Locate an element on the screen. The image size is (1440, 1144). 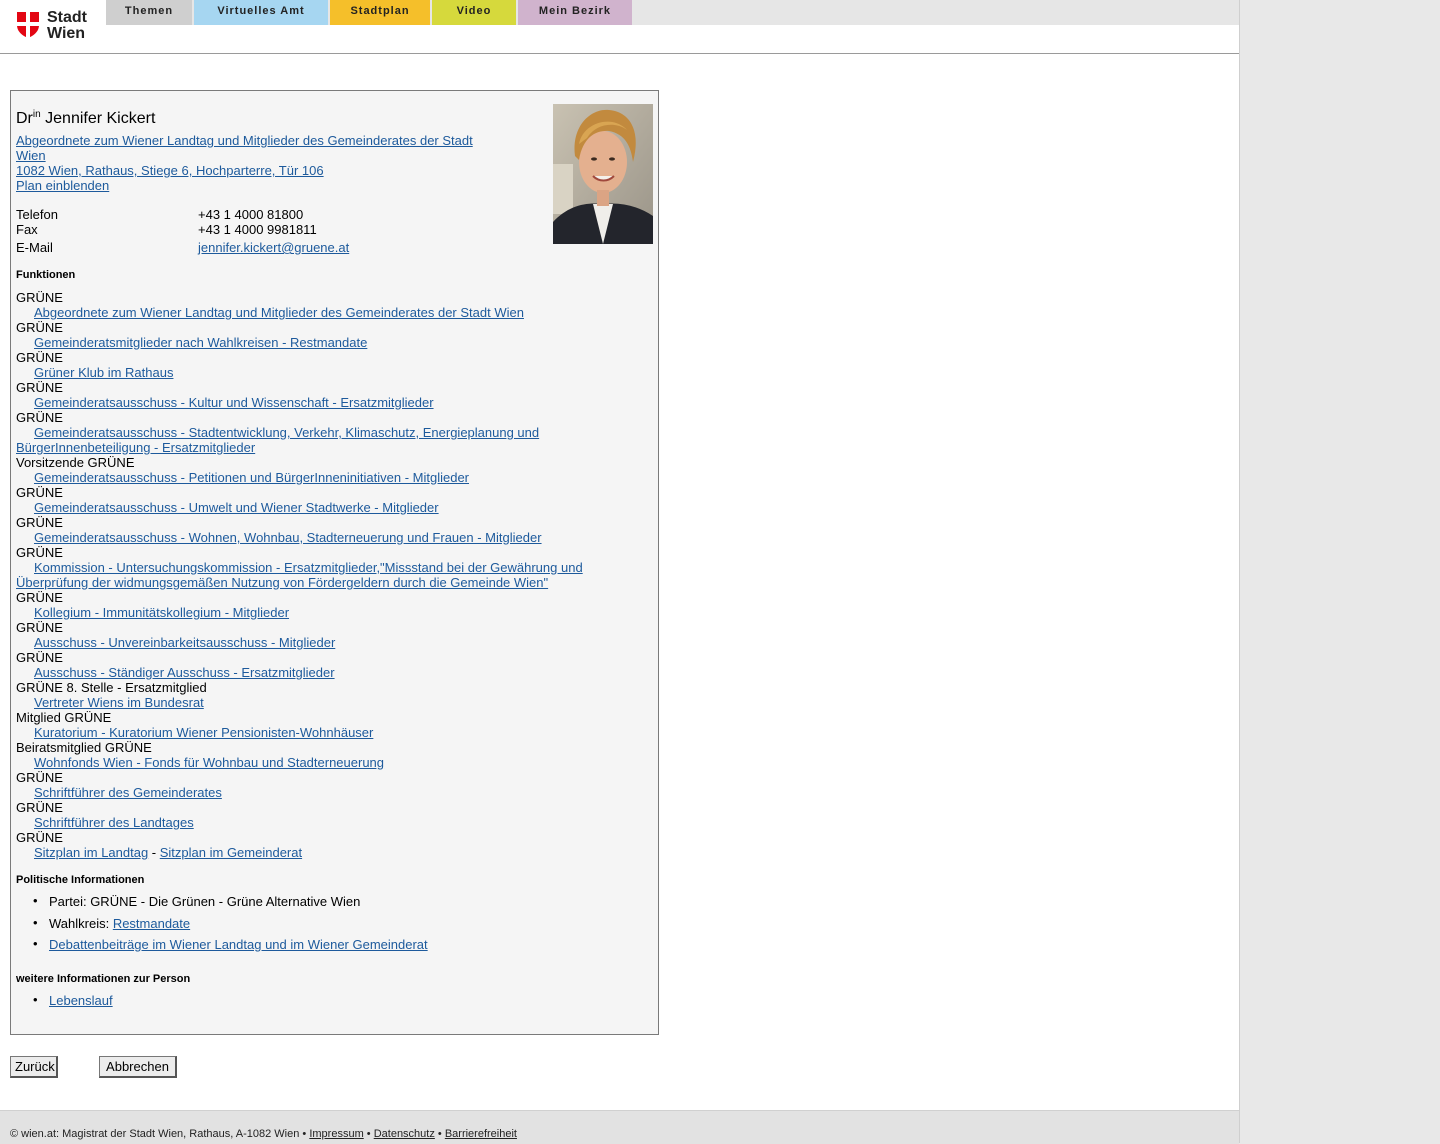
phone-label: Telefon is located at coordinates (37, 214).